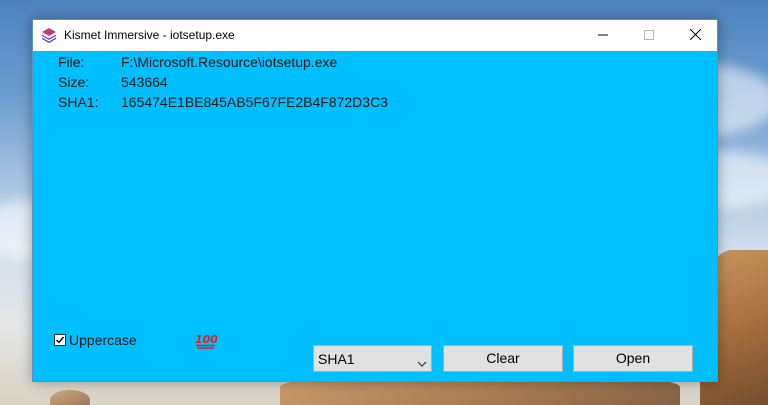  Describe the element at coordinates (375, 35) in the screenshot. I see `title-bar: Kismet Immersive - iotsetup.exe` at that location.